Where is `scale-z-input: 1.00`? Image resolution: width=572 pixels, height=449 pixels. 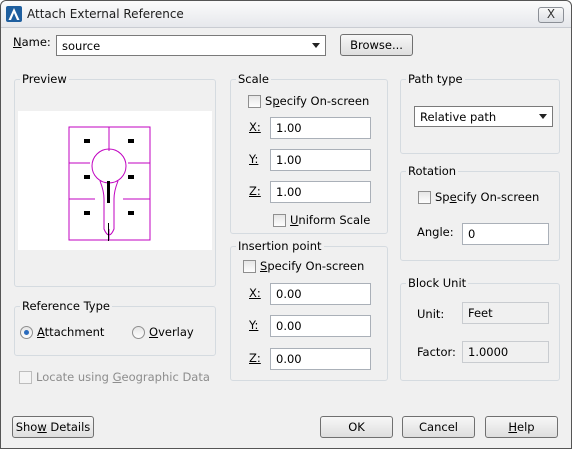 scale-z-input: 1.00 is located at coordinates (320, 192).